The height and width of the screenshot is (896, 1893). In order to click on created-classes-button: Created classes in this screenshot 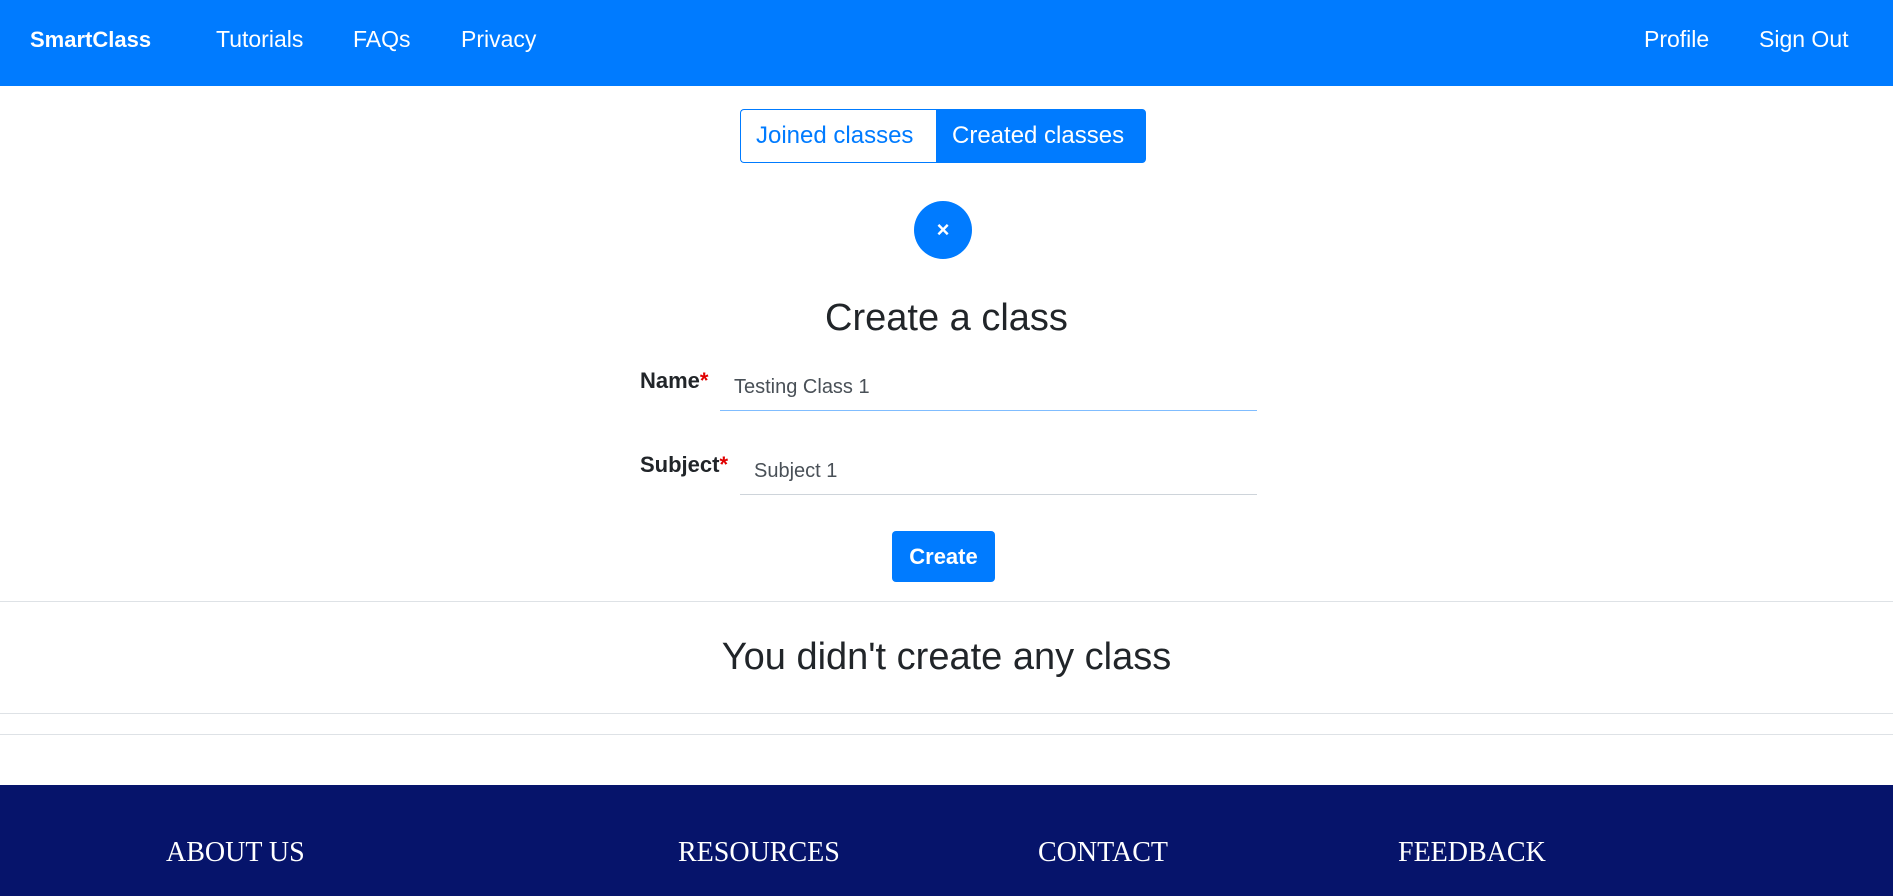, I will do `click(1041, 136)`.